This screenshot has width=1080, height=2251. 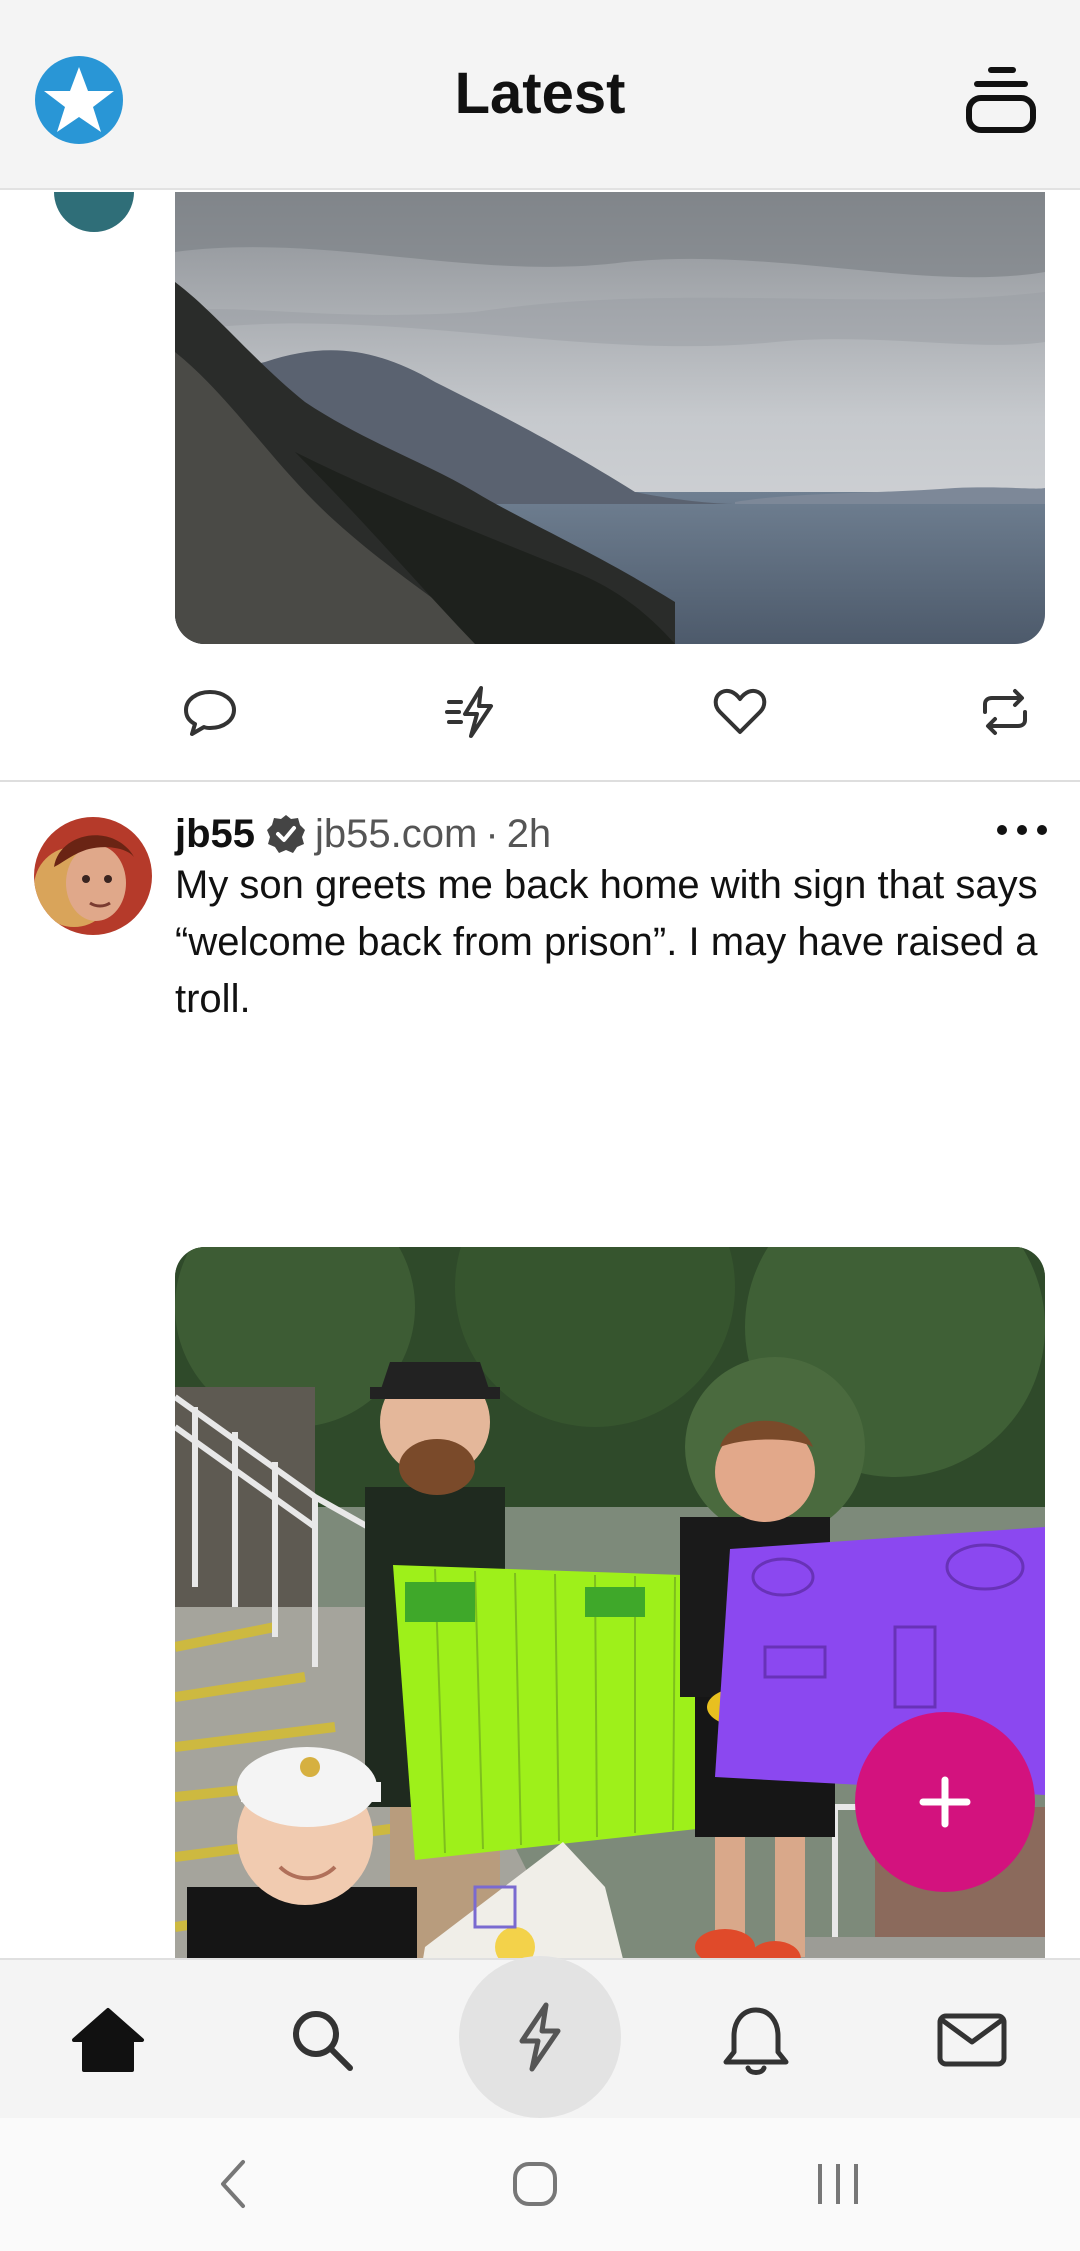 What do you see at coordinates (756, 2040) in the screenshot?
I see `bell-icon` at bounding box center [756, 2040].